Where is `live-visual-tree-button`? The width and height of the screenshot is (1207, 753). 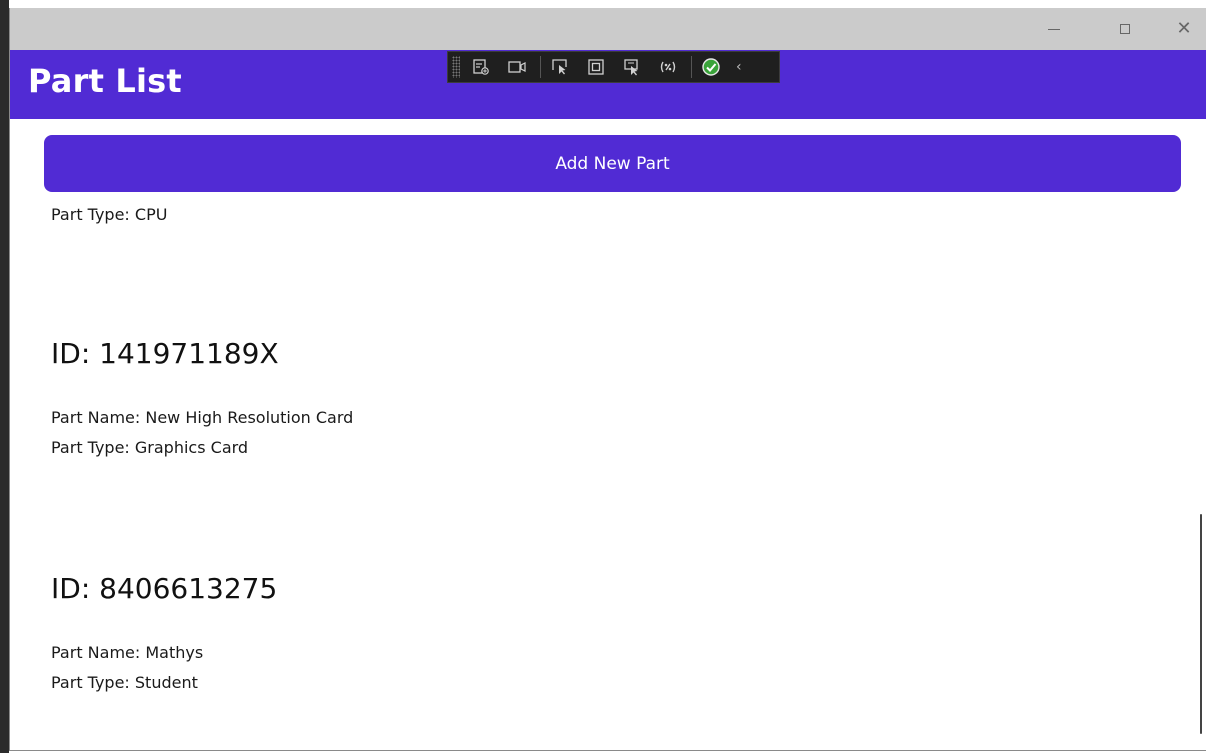
live-visual-tree-button is located at coordinates (481, 67).